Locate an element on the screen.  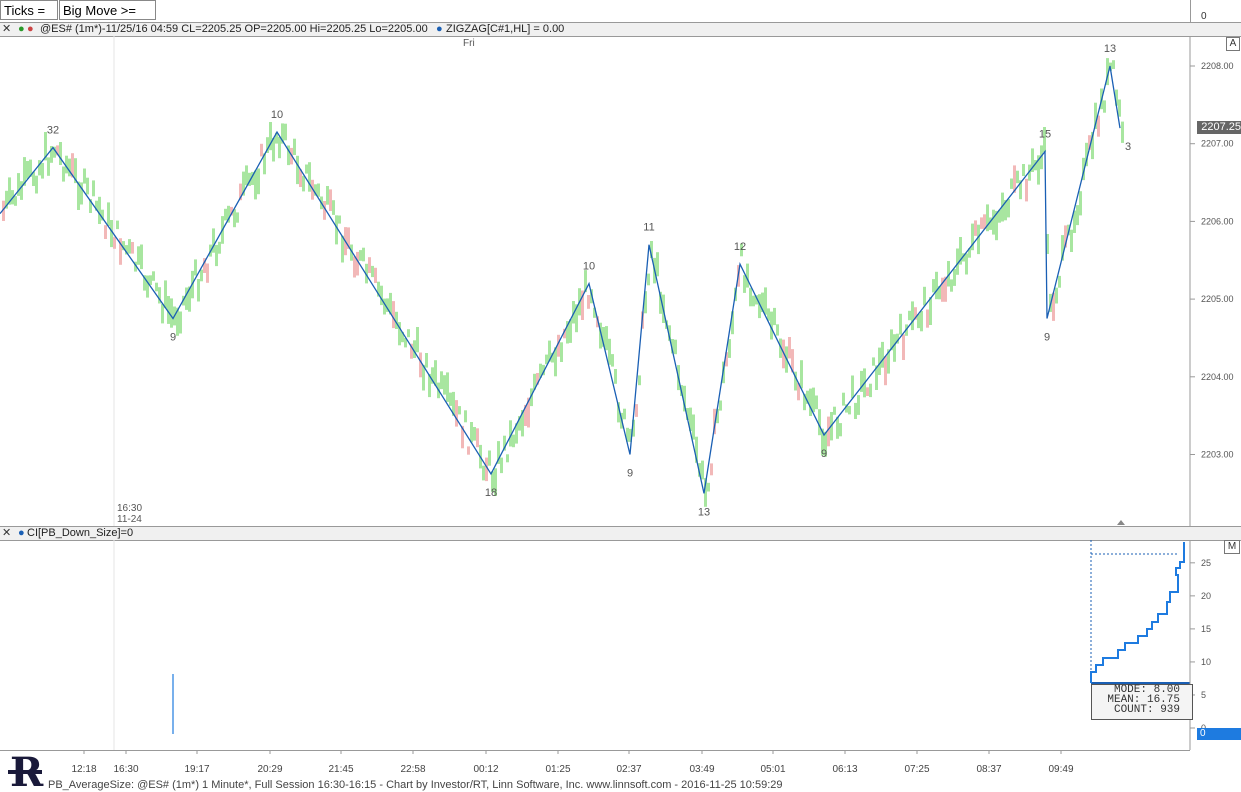
zigzag-count-label: 9 is located at coordinates (1047, 338).